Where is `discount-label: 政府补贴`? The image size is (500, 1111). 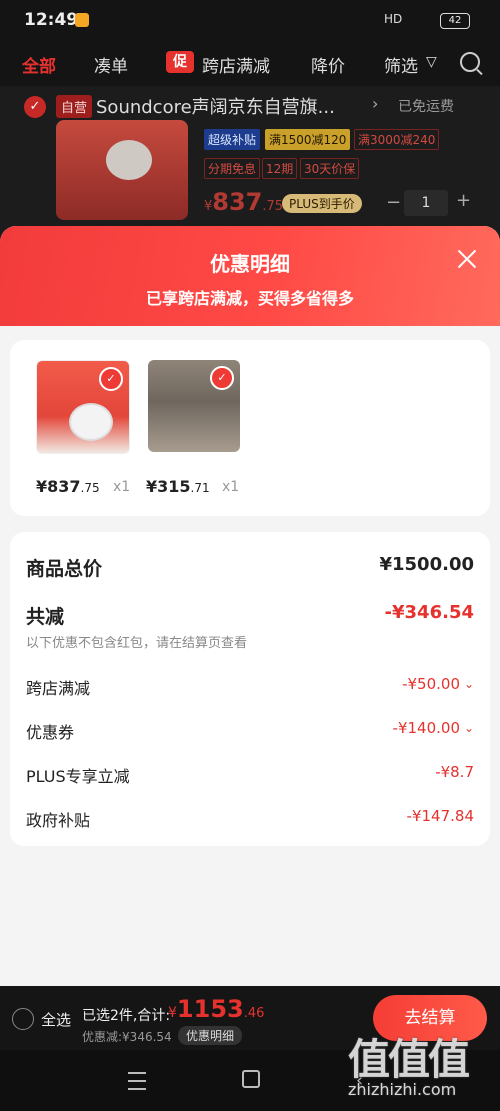 discount-label: 政府补贴 is located at coordinates (58, 820).